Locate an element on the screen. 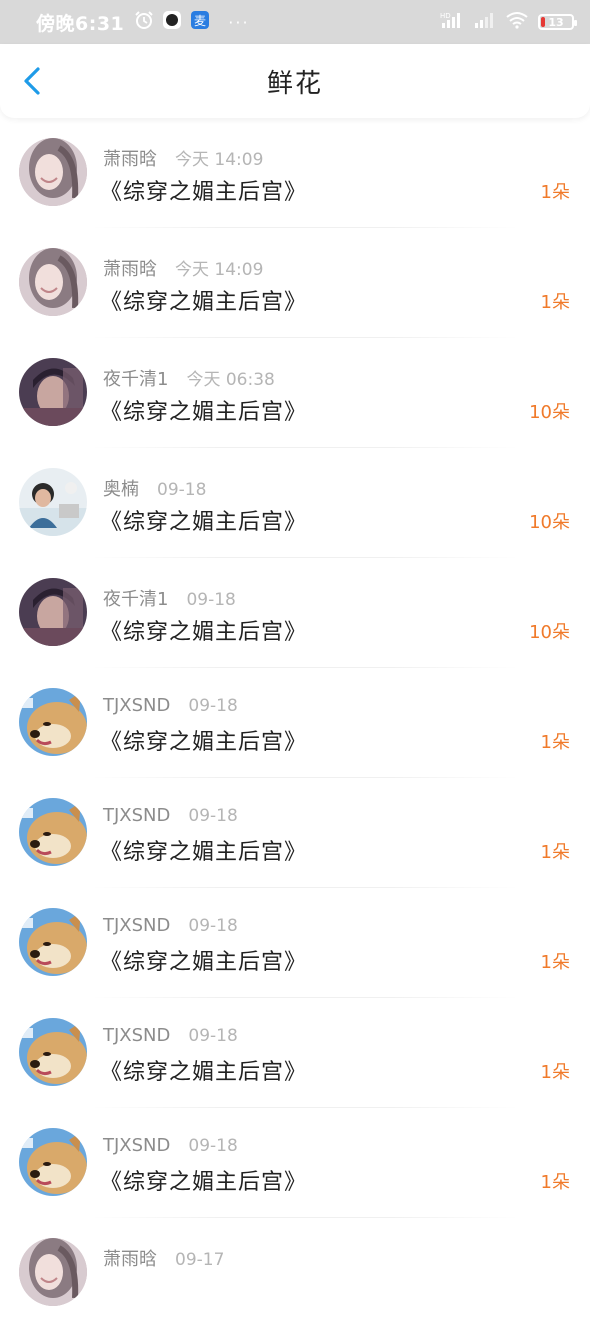 The height and width of the screenshot is (1328, 590). battery-level-text: 13 is located at coordinates (556, 22).